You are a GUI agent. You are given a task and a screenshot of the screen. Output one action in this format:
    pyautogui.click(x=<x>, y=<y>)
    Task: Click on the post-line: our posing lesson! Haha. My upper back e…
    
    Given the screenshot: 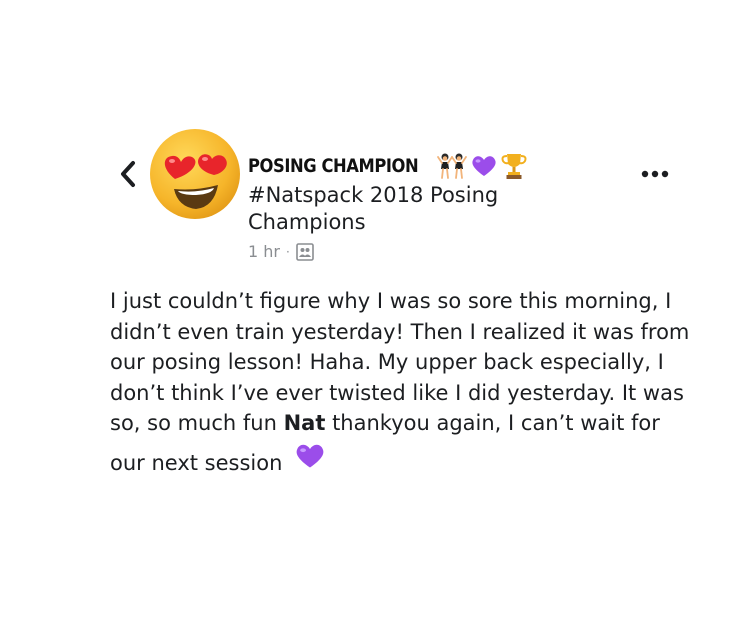 What is the action you would take?
    pyautogui.click(x=387, y=362)
    